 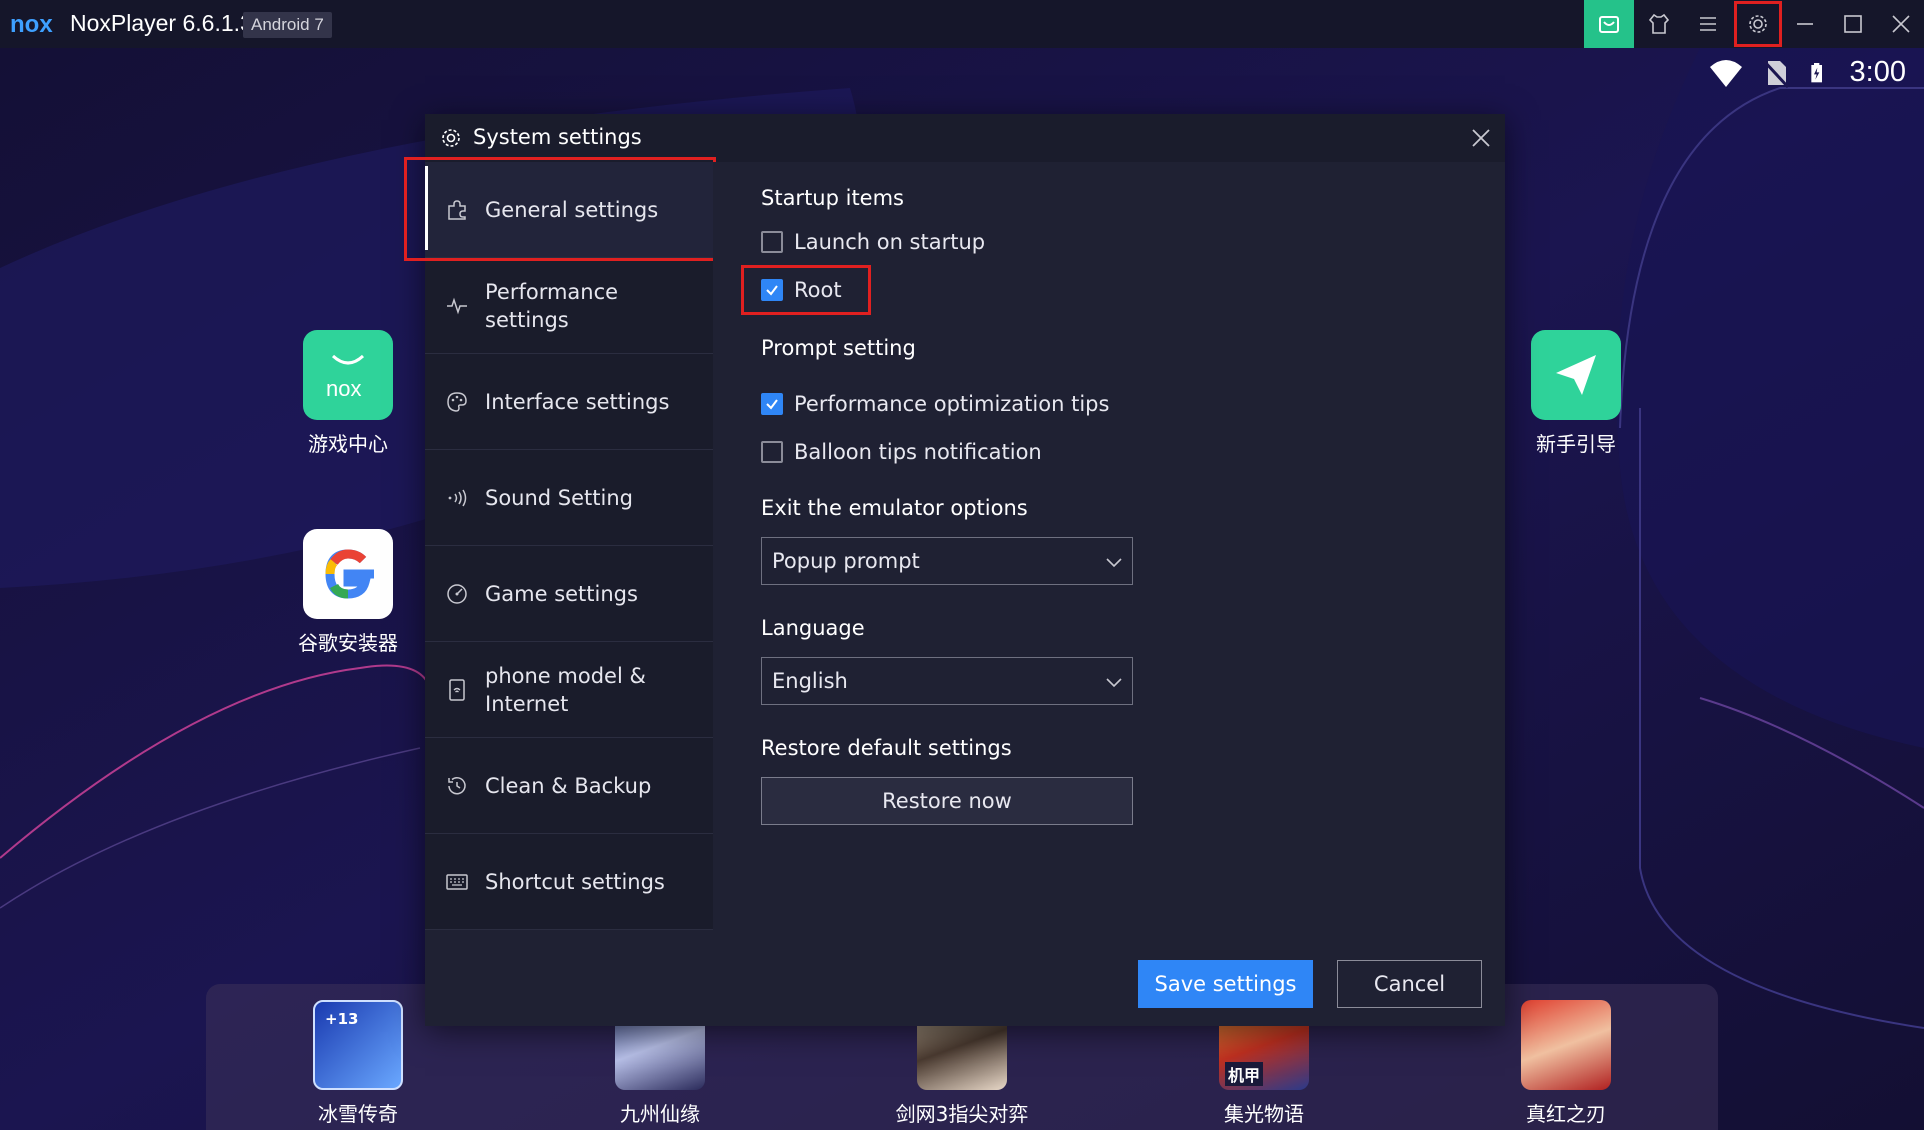 What do you see at coordinates (161, 23) in the screenshot?
I see `app-title: NoxPlayer 6.6.1.3` at bounding box center [161, 23].